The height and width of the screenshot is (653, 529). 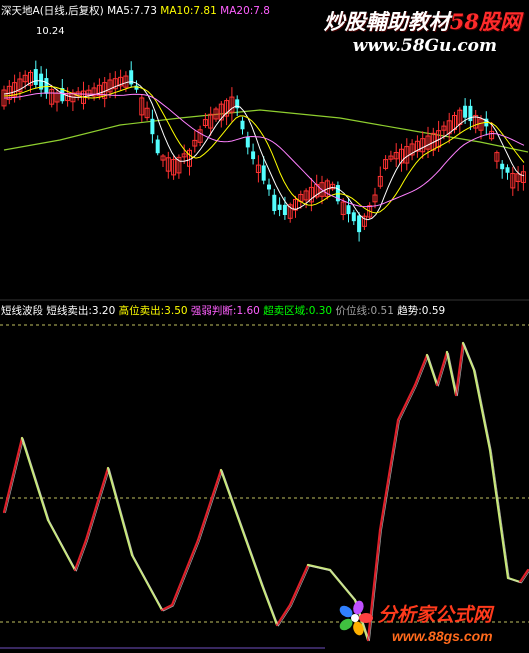 I want to click on ma10-label: MA10:, so click(x=177, y=11).